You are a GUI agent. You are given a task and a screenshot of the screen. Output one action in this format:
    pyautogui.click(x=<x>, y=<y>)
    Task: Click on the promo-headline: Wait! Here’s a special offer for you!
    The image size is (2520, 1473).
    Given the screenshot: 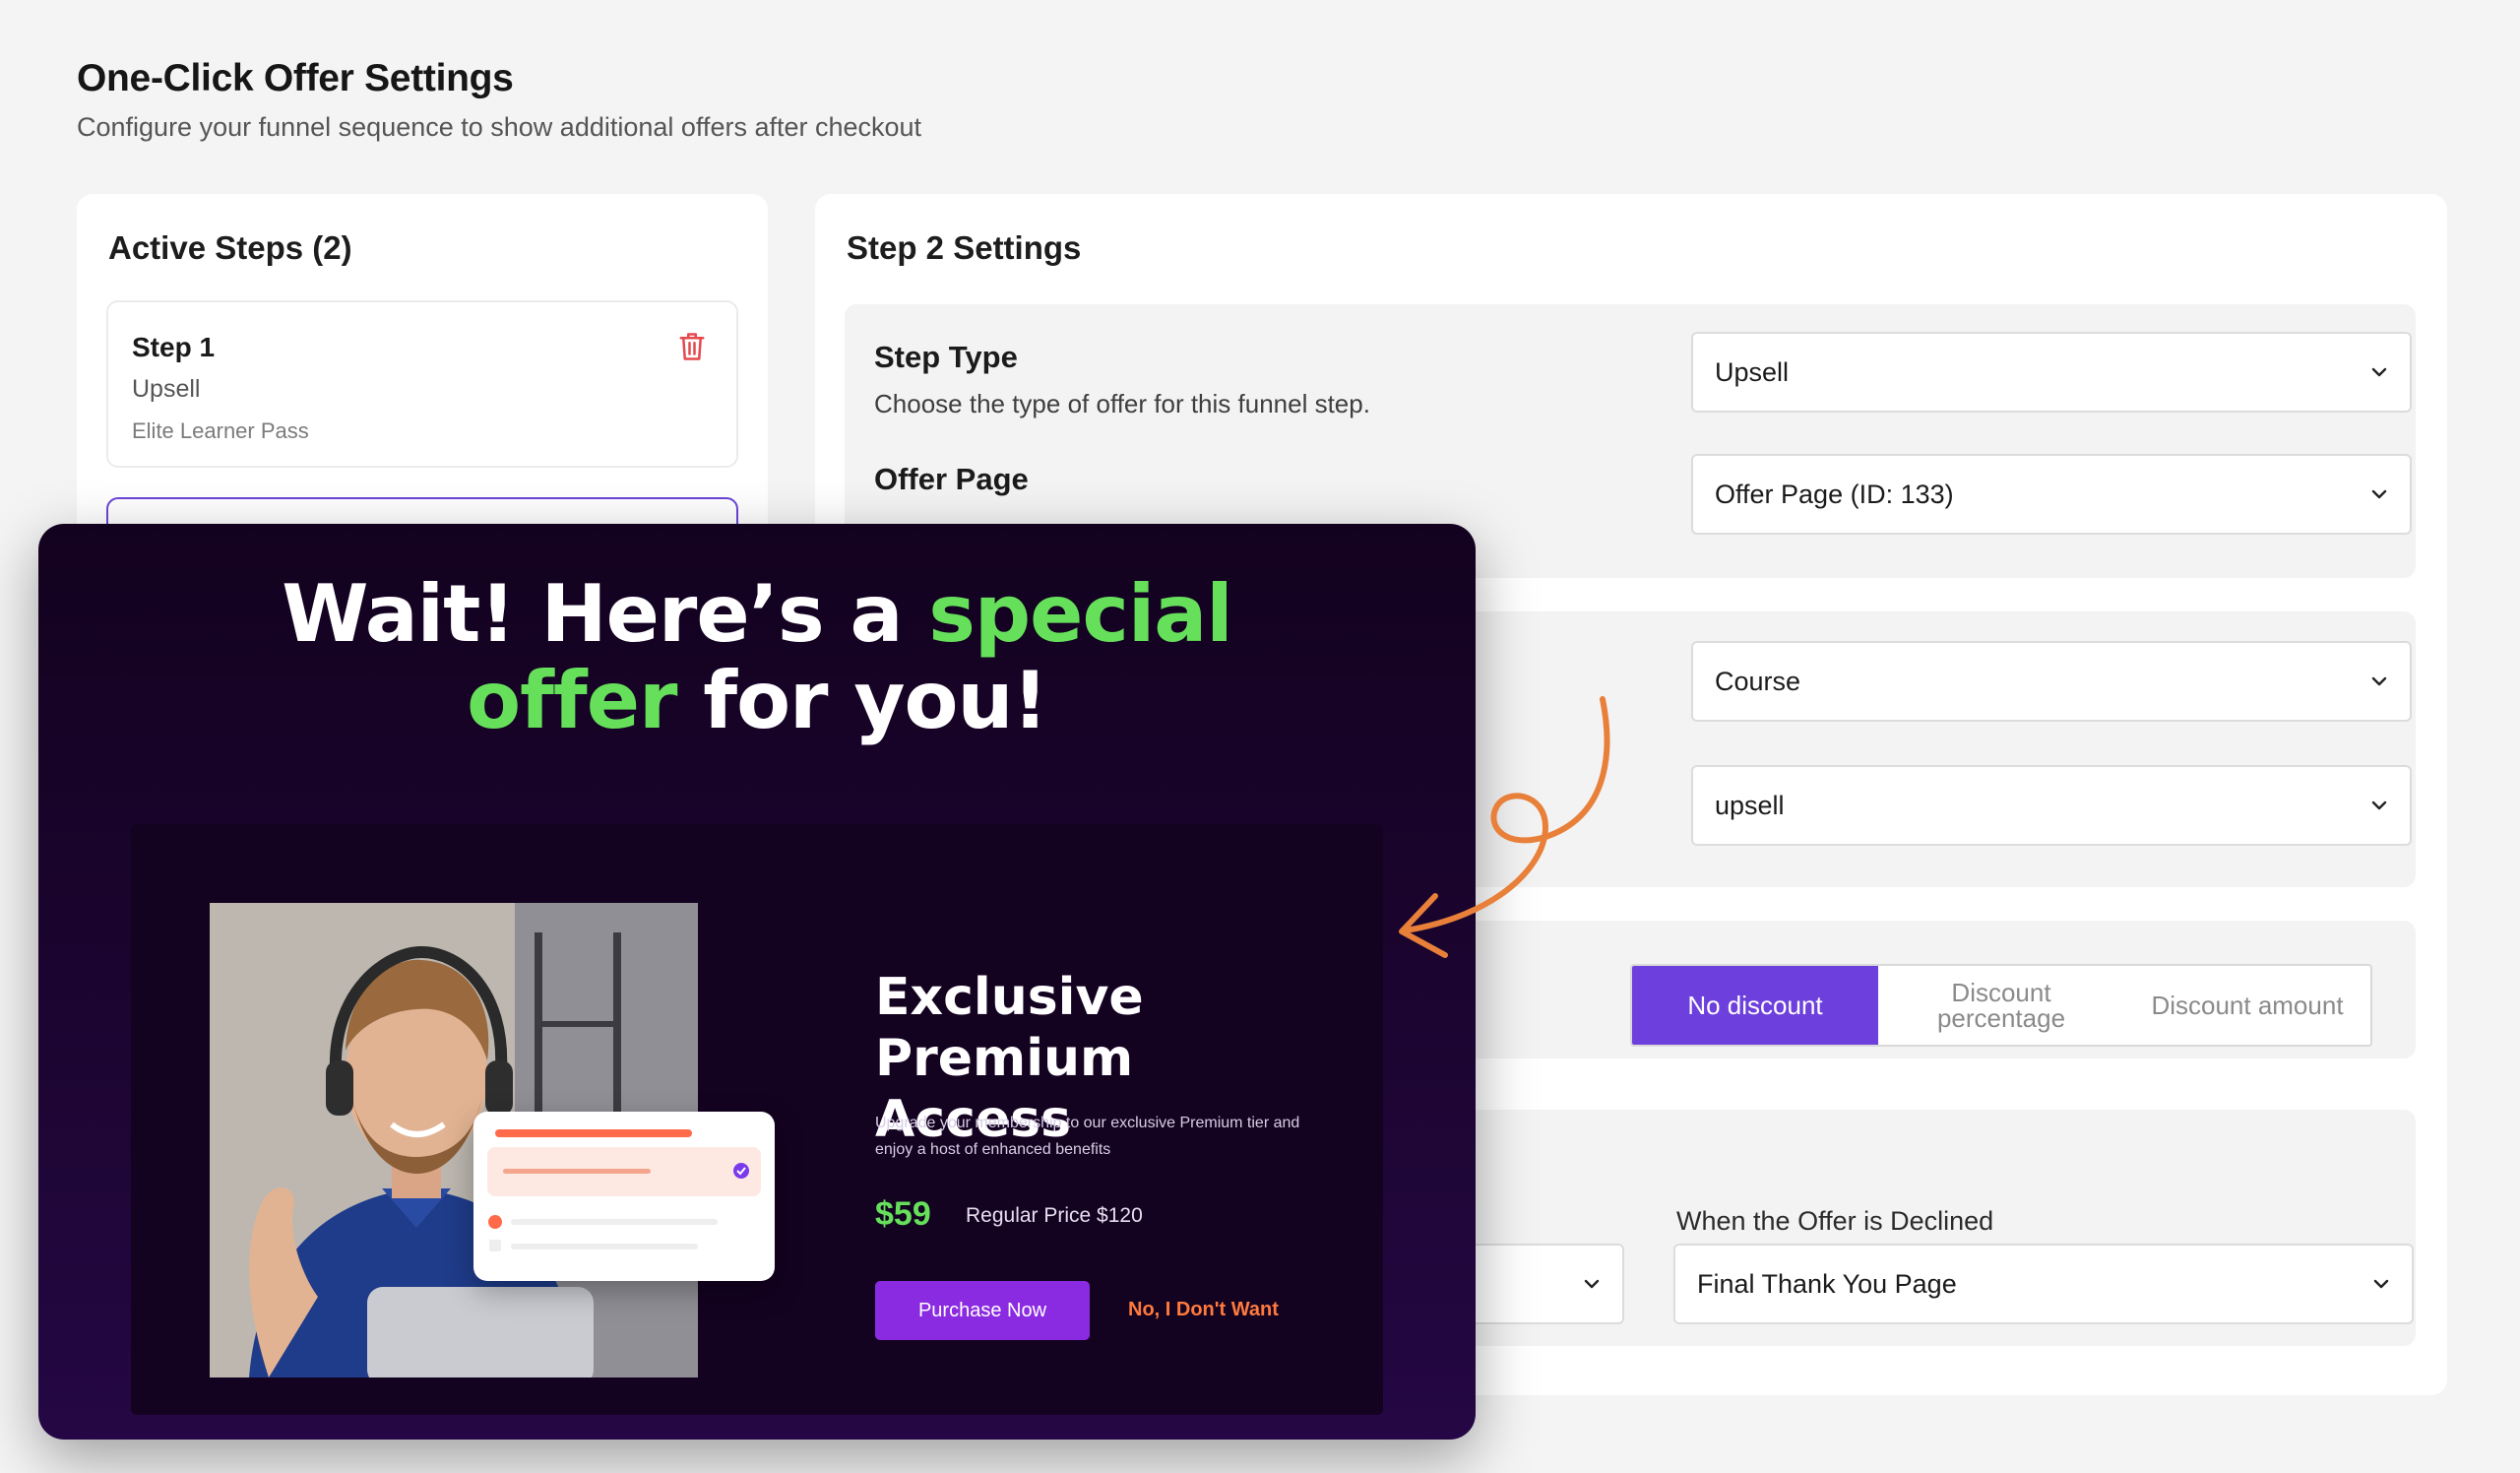 What is the action you would take?
    pyautogui.click(x=757, y=657)
    